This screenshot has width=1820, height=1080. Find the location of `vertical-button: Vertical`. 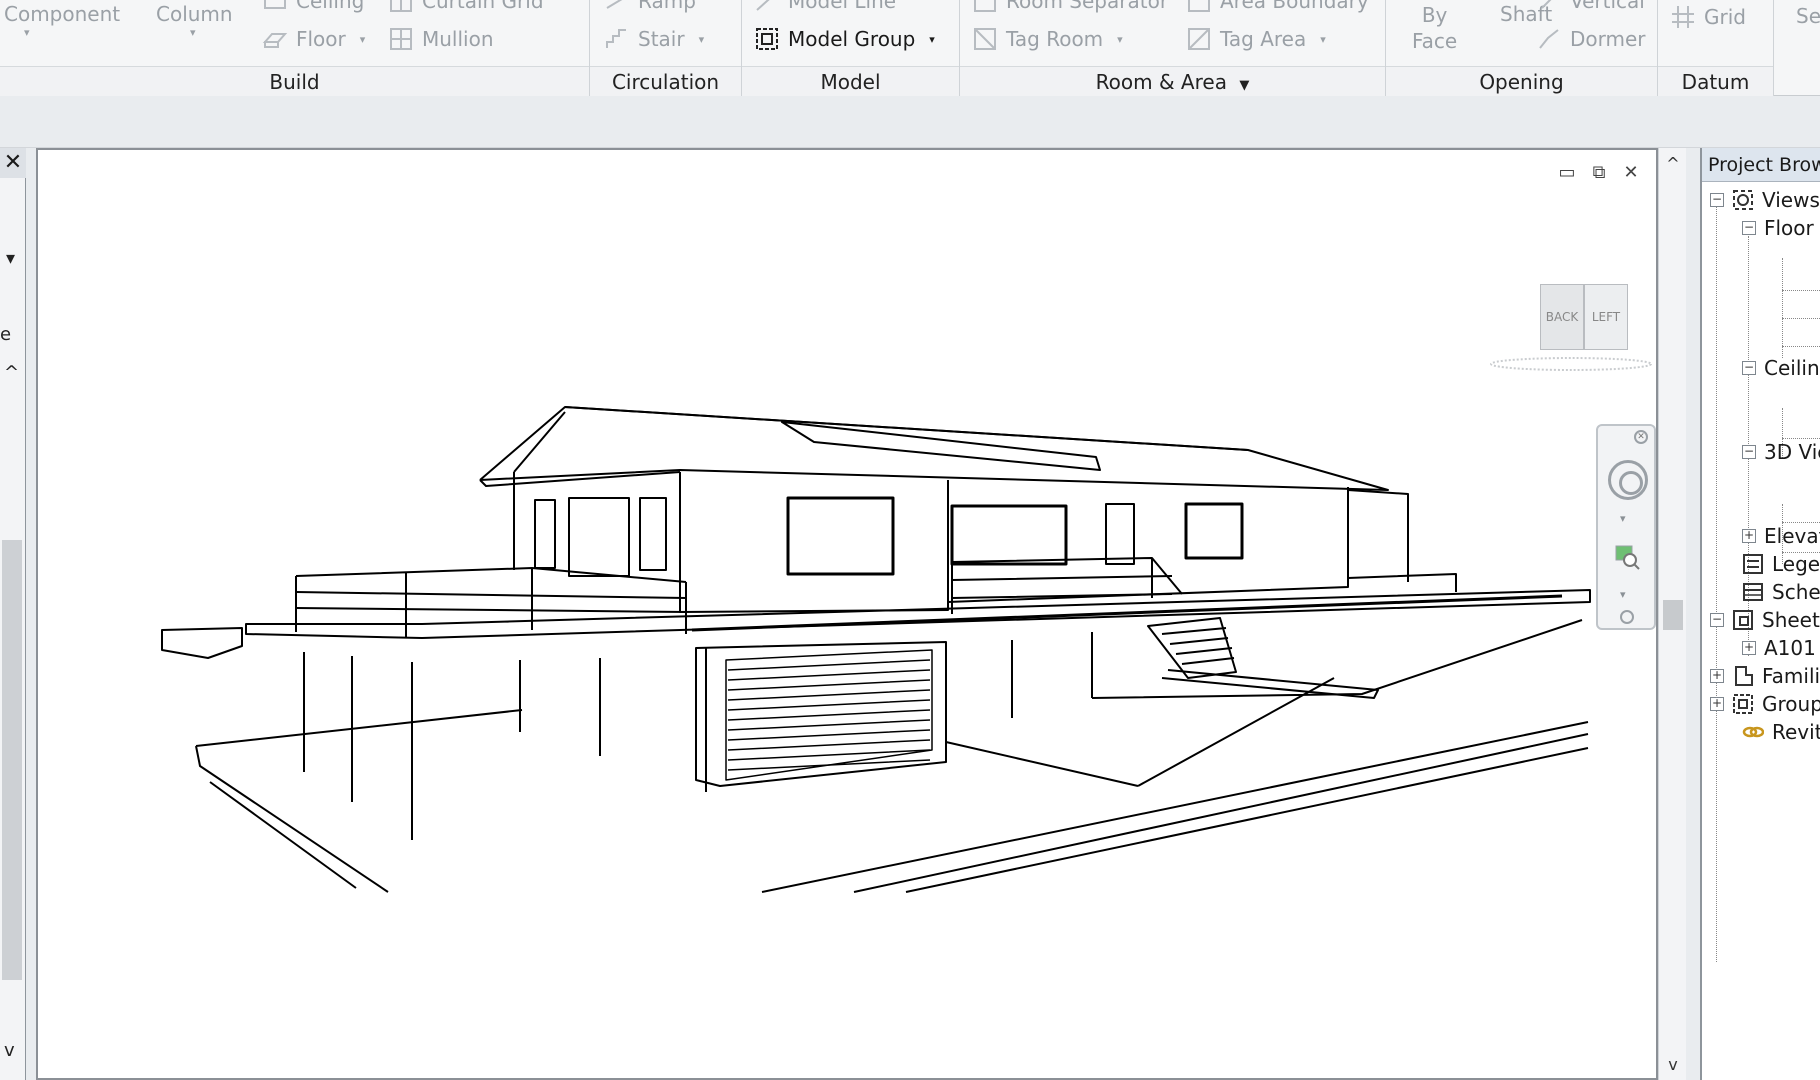

vertical-button: Vertical is located at coordinates (1590, 7).